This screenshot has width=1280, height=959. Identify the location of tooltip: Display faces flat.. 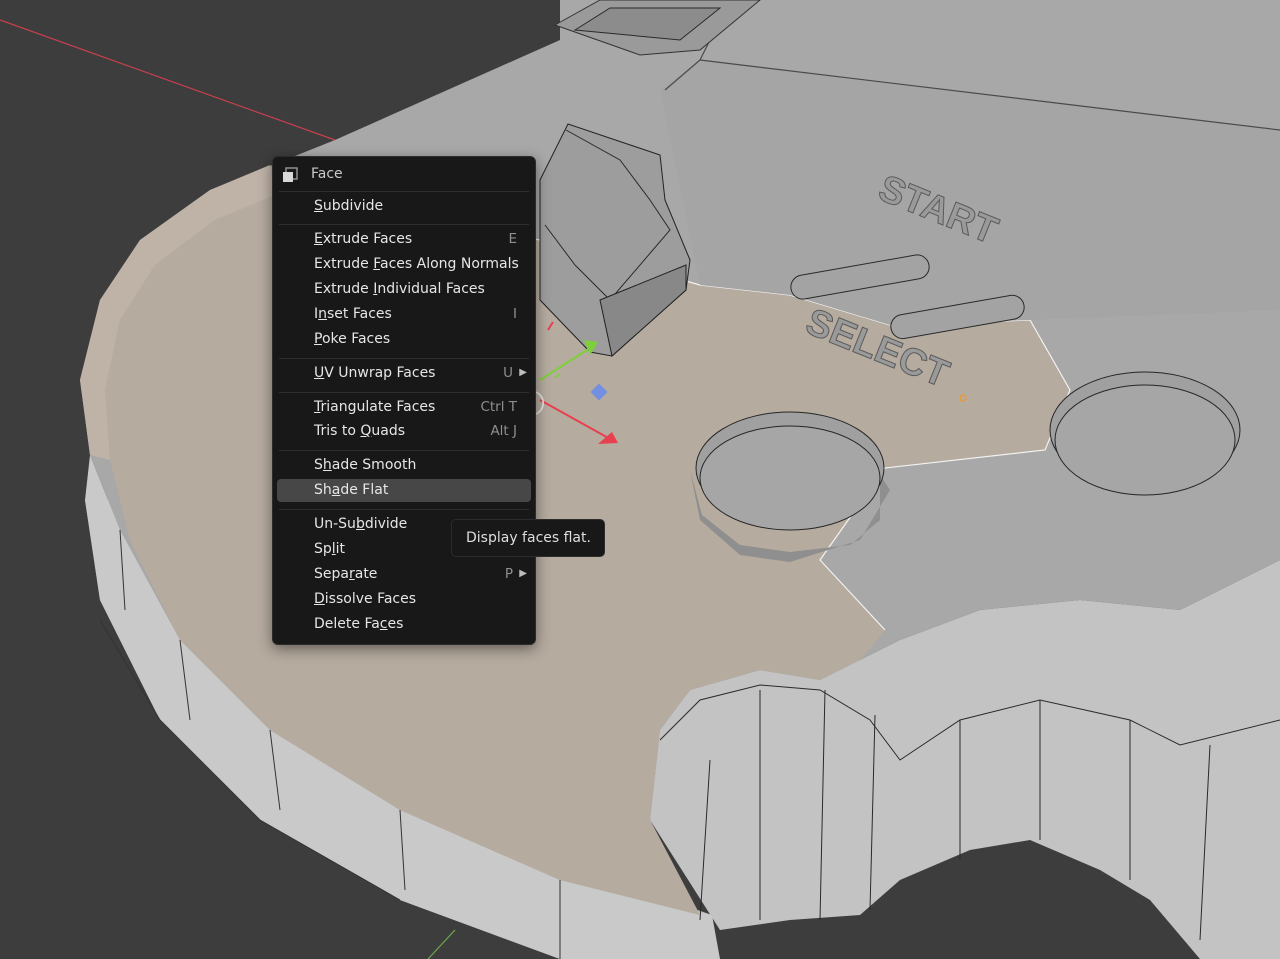
(528, 538).